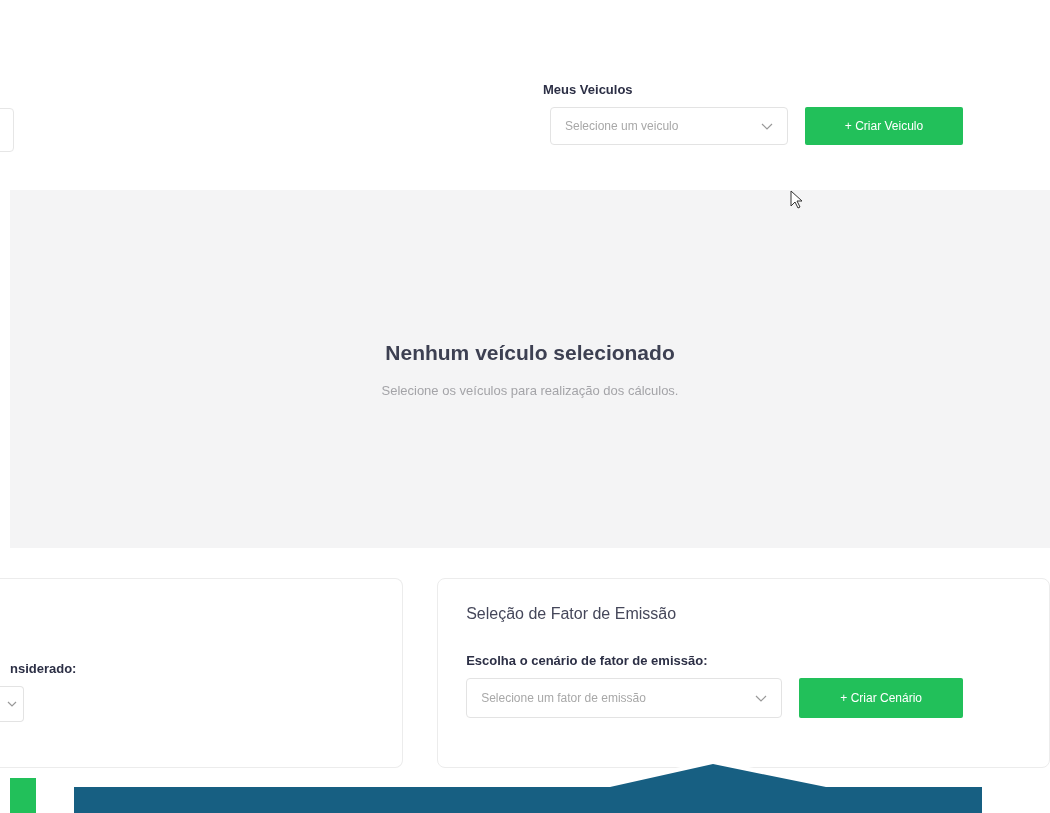  Describe the element at coordinates (23, 795) in the screenshot. I see `button-edge` at that location.